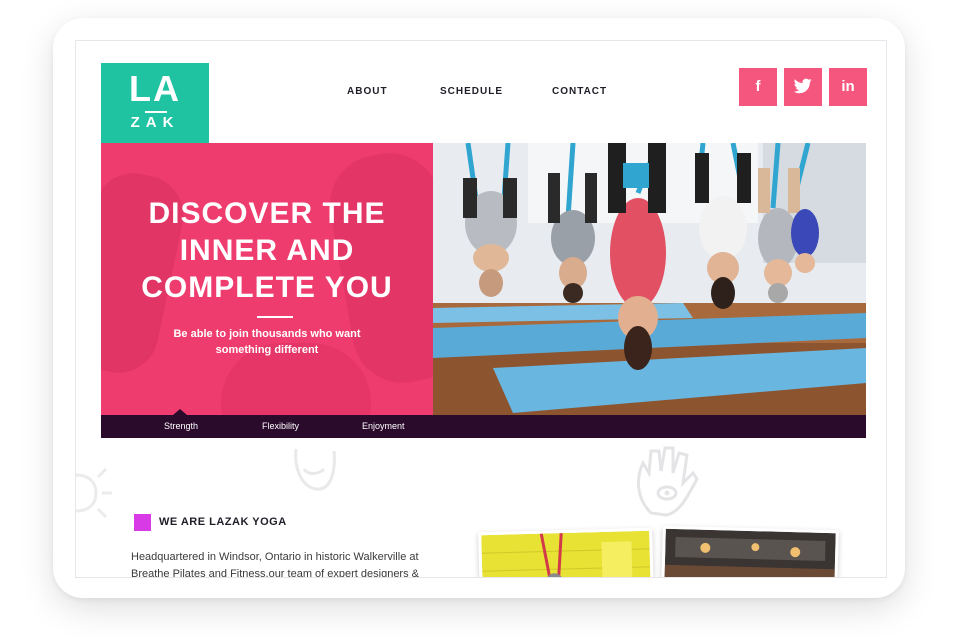 The width and height of the screenshot is (960, 640). Describe the element at coordinates (181, 426) in the screenshot. I see `tab-strength: Strength` at that location.